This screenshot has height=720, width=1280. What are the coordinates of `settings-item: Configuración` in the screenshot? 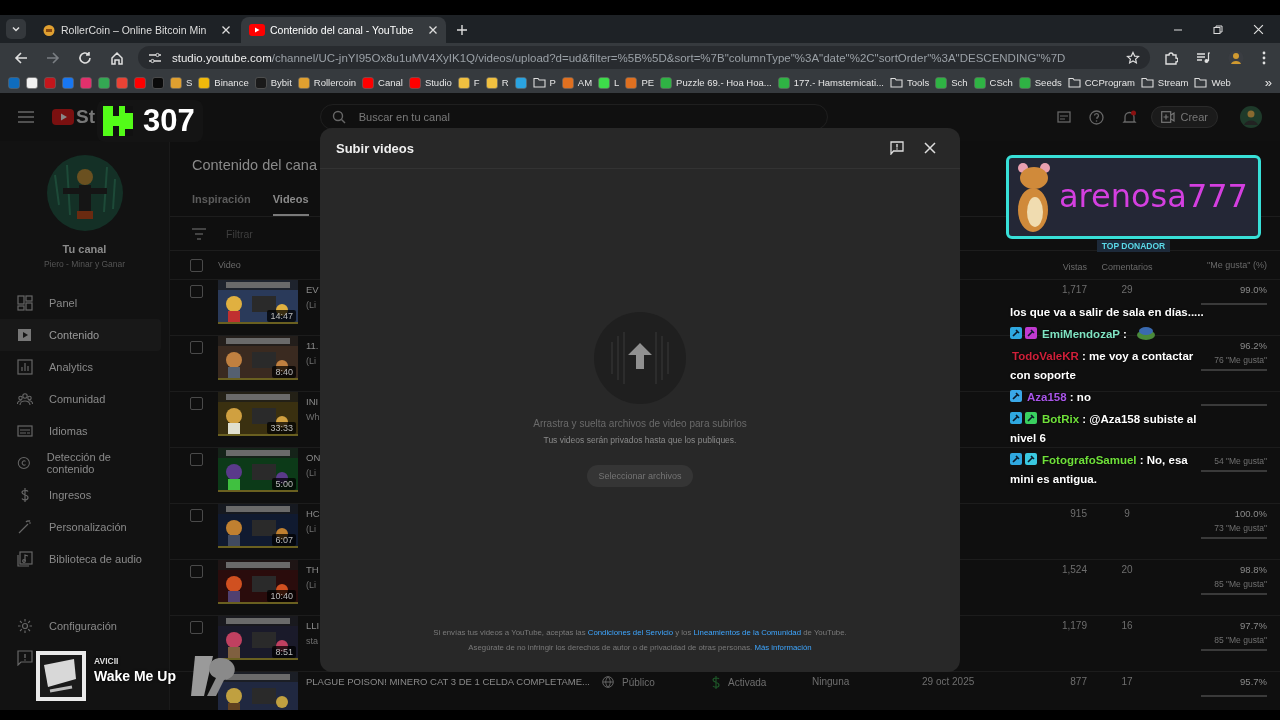 It's located at (80, 626).